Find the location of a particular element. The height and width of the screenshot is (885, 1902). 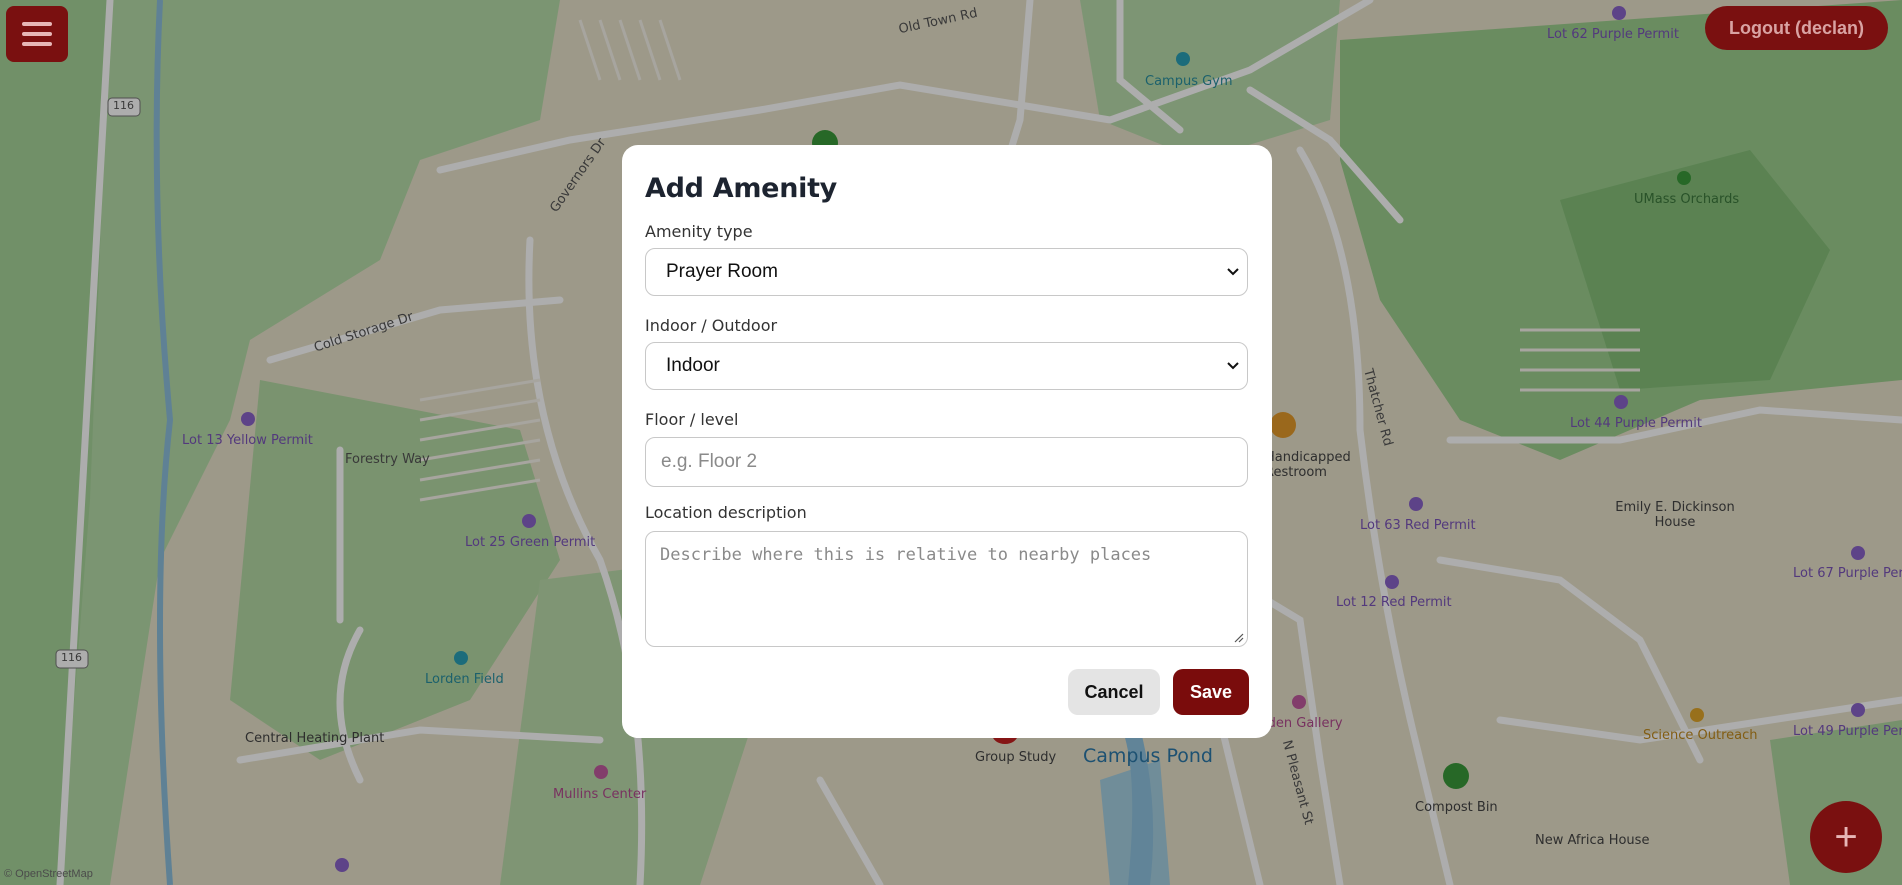

indoor-outdoor-select: Indoor is located at coordinates (946, 366).